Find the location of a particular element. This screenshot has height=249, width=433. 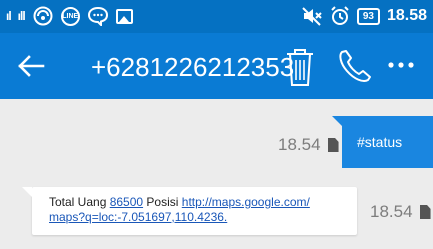

outgoing-message-meta: 18.54 is located at coordinates (308, 145).